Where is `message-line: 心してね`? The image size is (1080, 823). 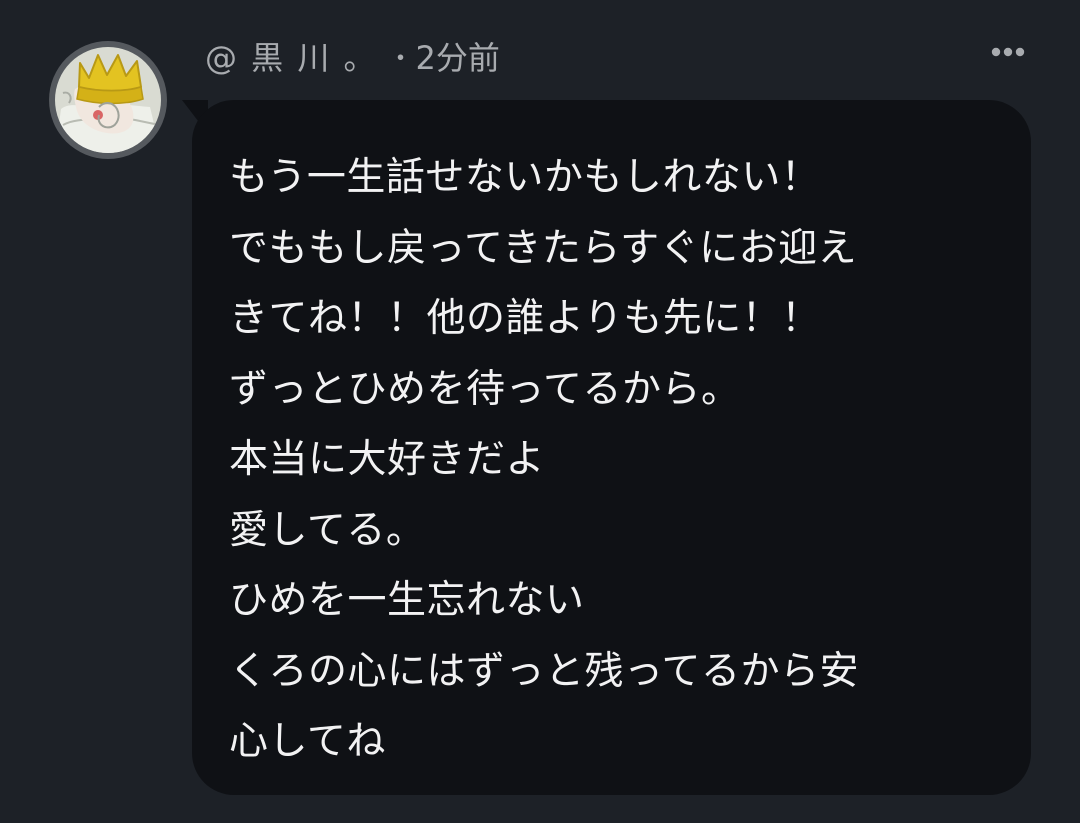 message-line: 心してね is located at coordinates (307, 741).